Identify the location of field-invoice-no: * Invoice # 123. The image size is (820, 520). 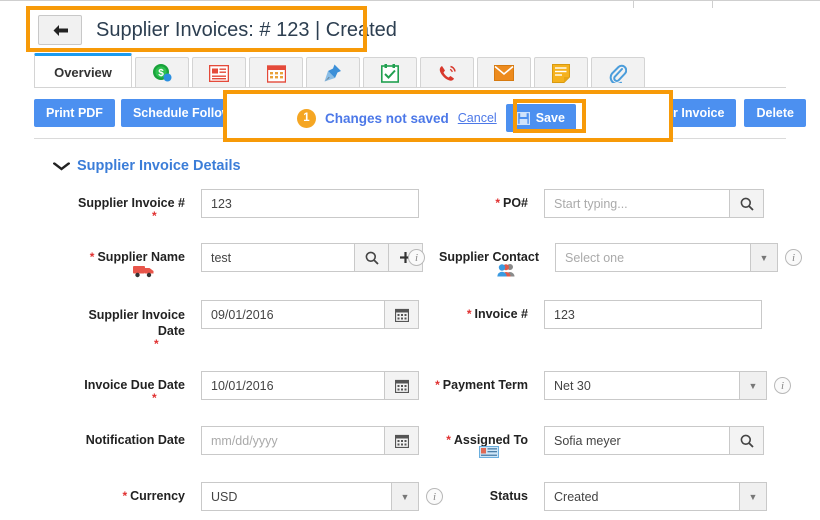
(596, 315).